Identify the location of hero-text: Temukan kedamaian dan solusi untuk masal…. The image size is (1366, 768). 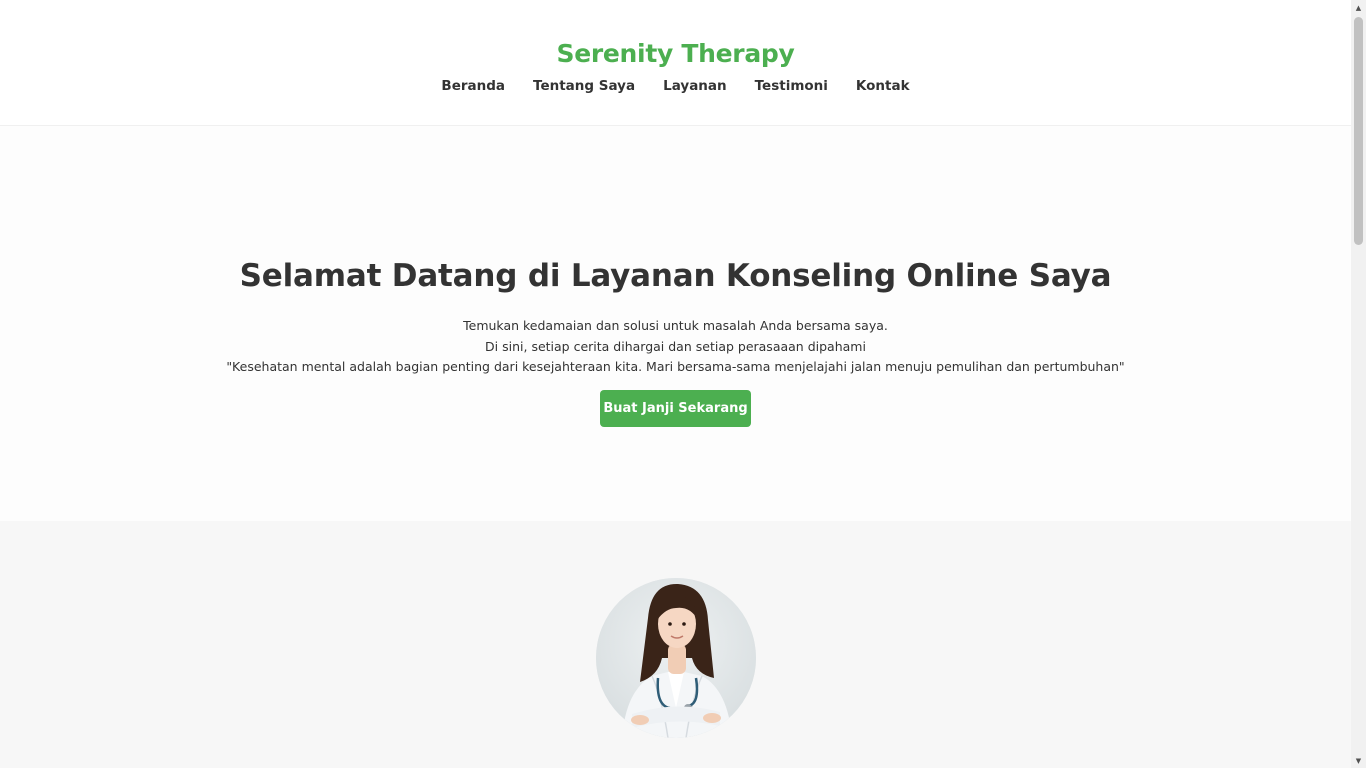
(675, 347).